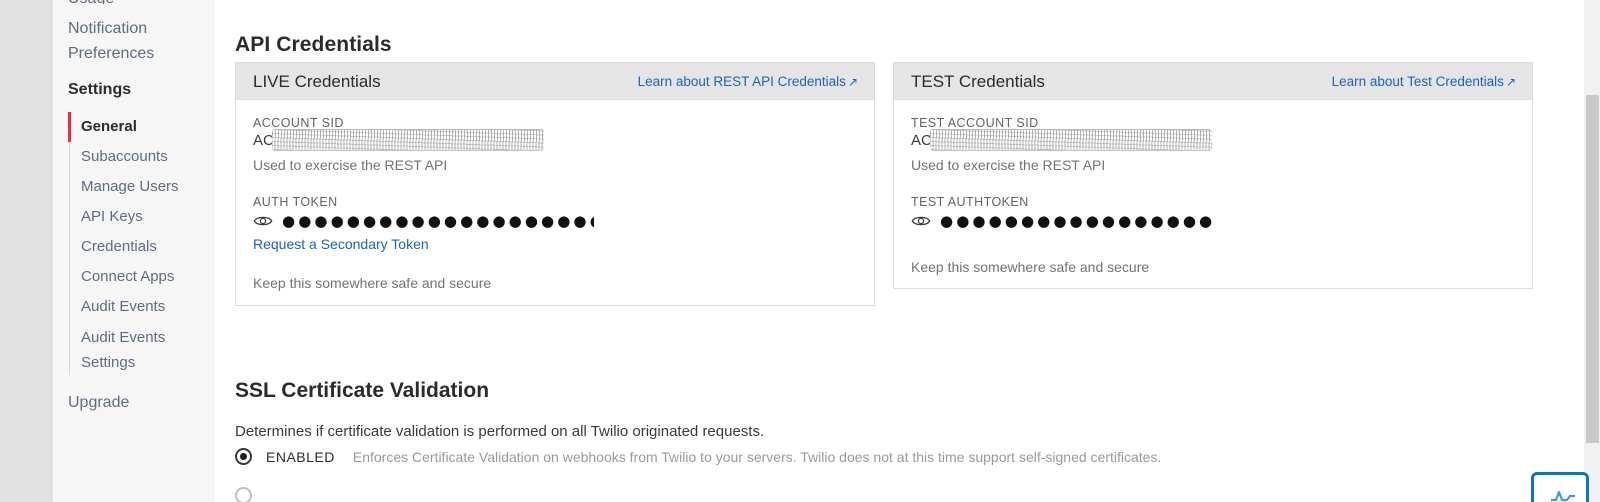  I want to click on radio-disabled, so click(243, 494).